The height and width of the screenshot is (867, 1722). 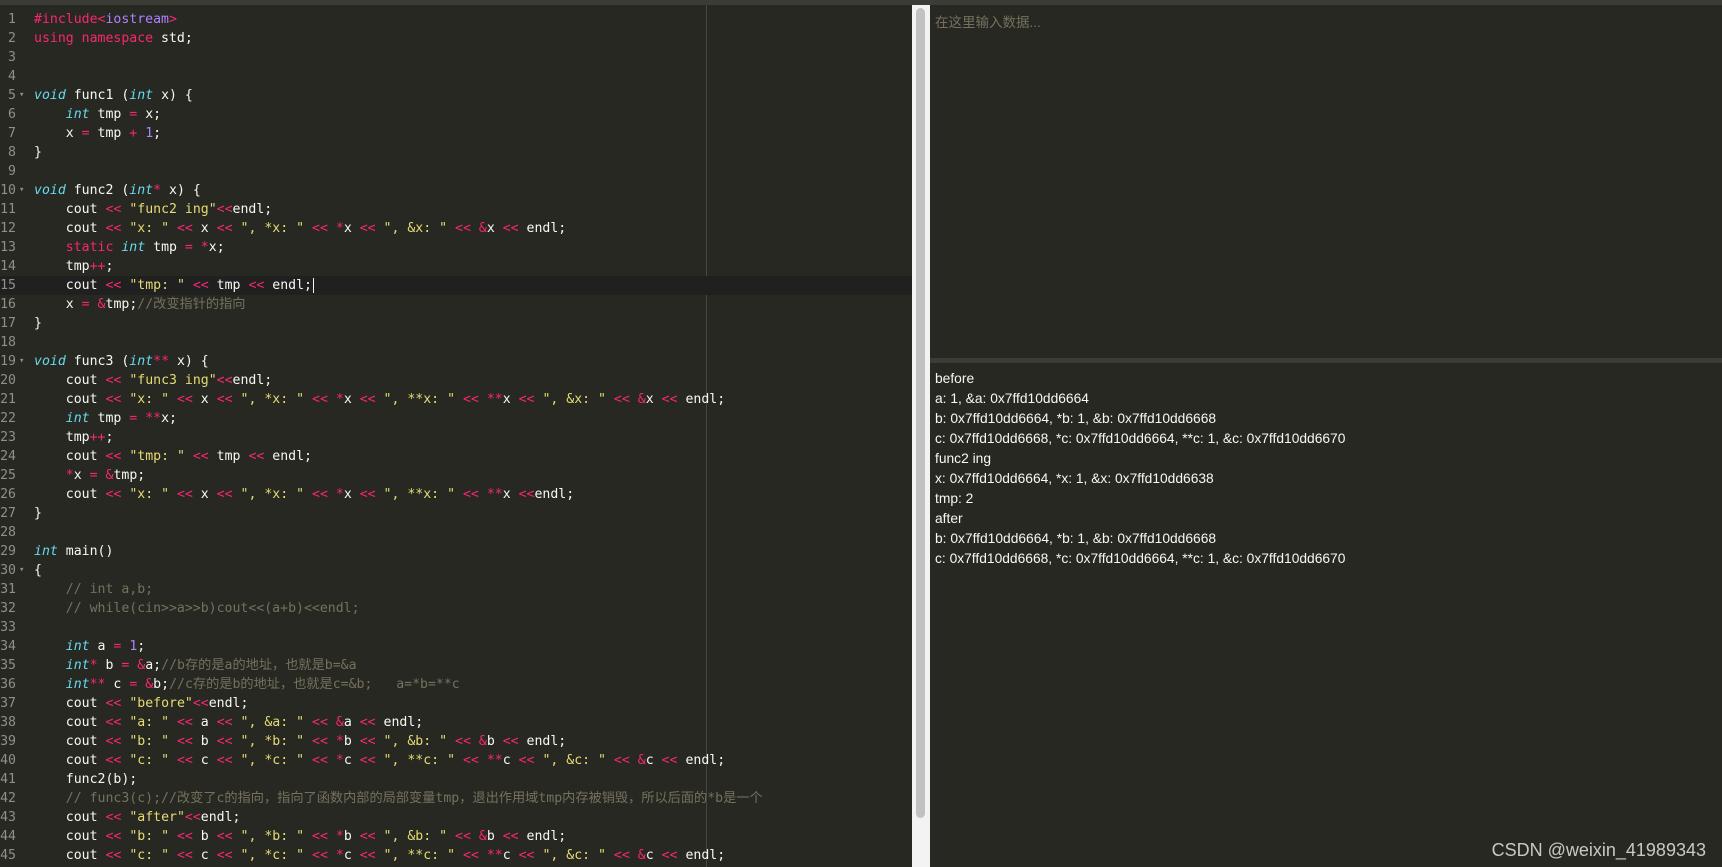 I want to click on code-line: 8}, so click(x=456, y=152).